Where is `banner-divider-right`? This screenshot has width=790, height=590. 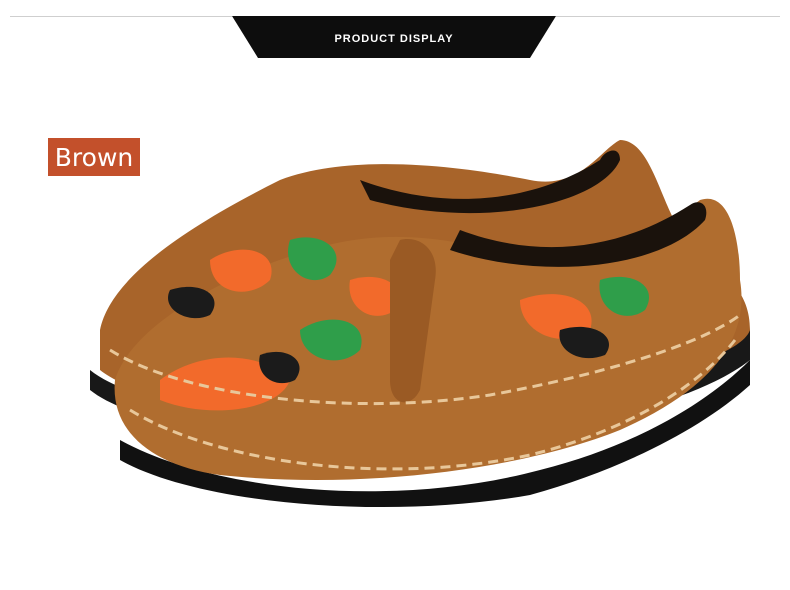 banner-divider-right is located at coordinates (668, 16).